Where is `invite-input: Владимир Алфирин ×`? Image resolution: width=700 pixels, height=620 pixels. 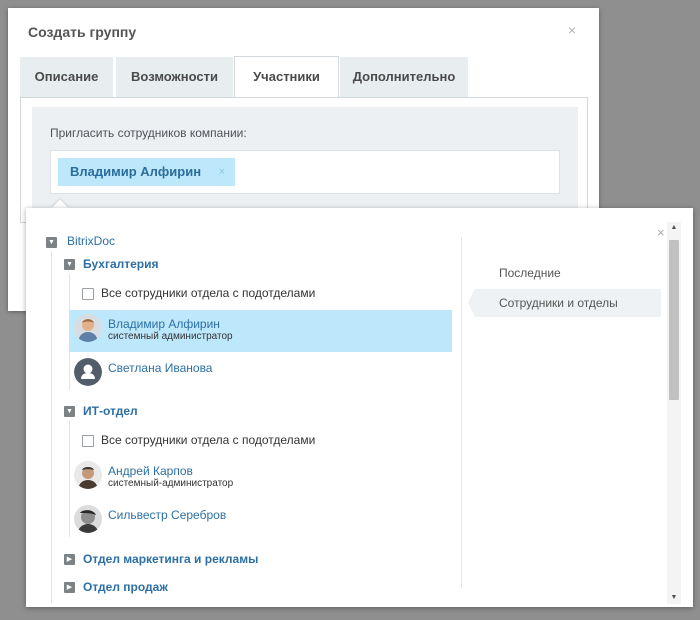
invite-input: Владимир Алфирин × is located at coordinates (305, 172).